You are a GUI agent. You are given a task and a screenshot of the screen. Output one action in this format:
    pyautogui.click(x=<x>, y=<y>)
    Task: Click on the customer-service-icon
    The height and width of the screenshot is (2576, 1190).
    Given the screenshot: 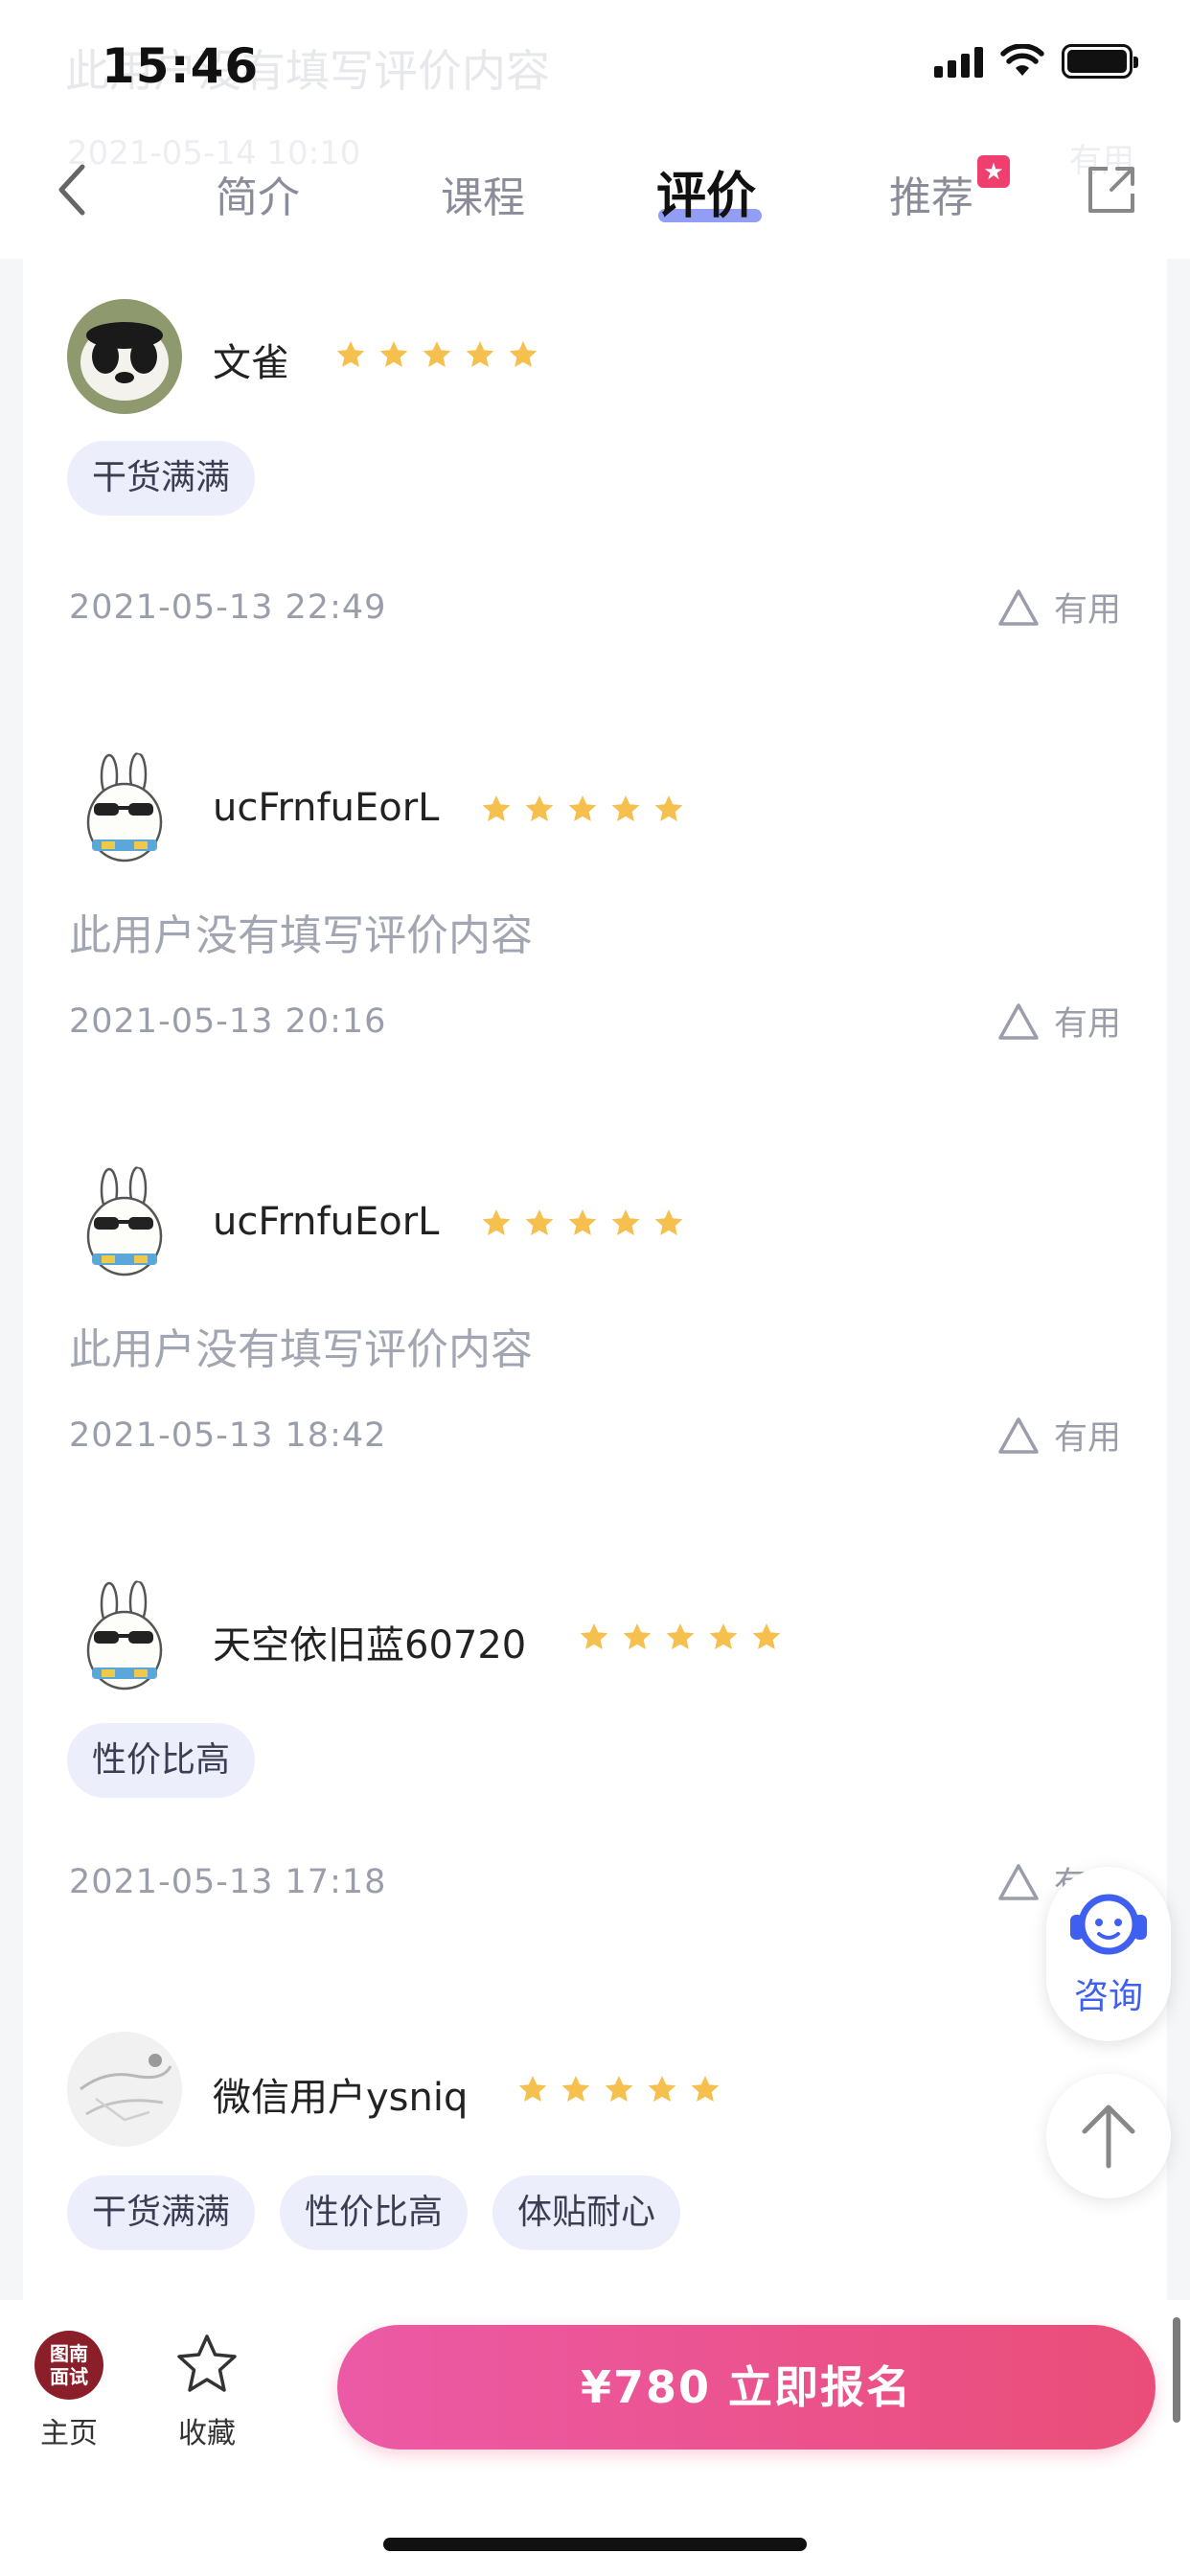 What is the action you would take?
    pyautogui.click(x=1108, y=1924)
    